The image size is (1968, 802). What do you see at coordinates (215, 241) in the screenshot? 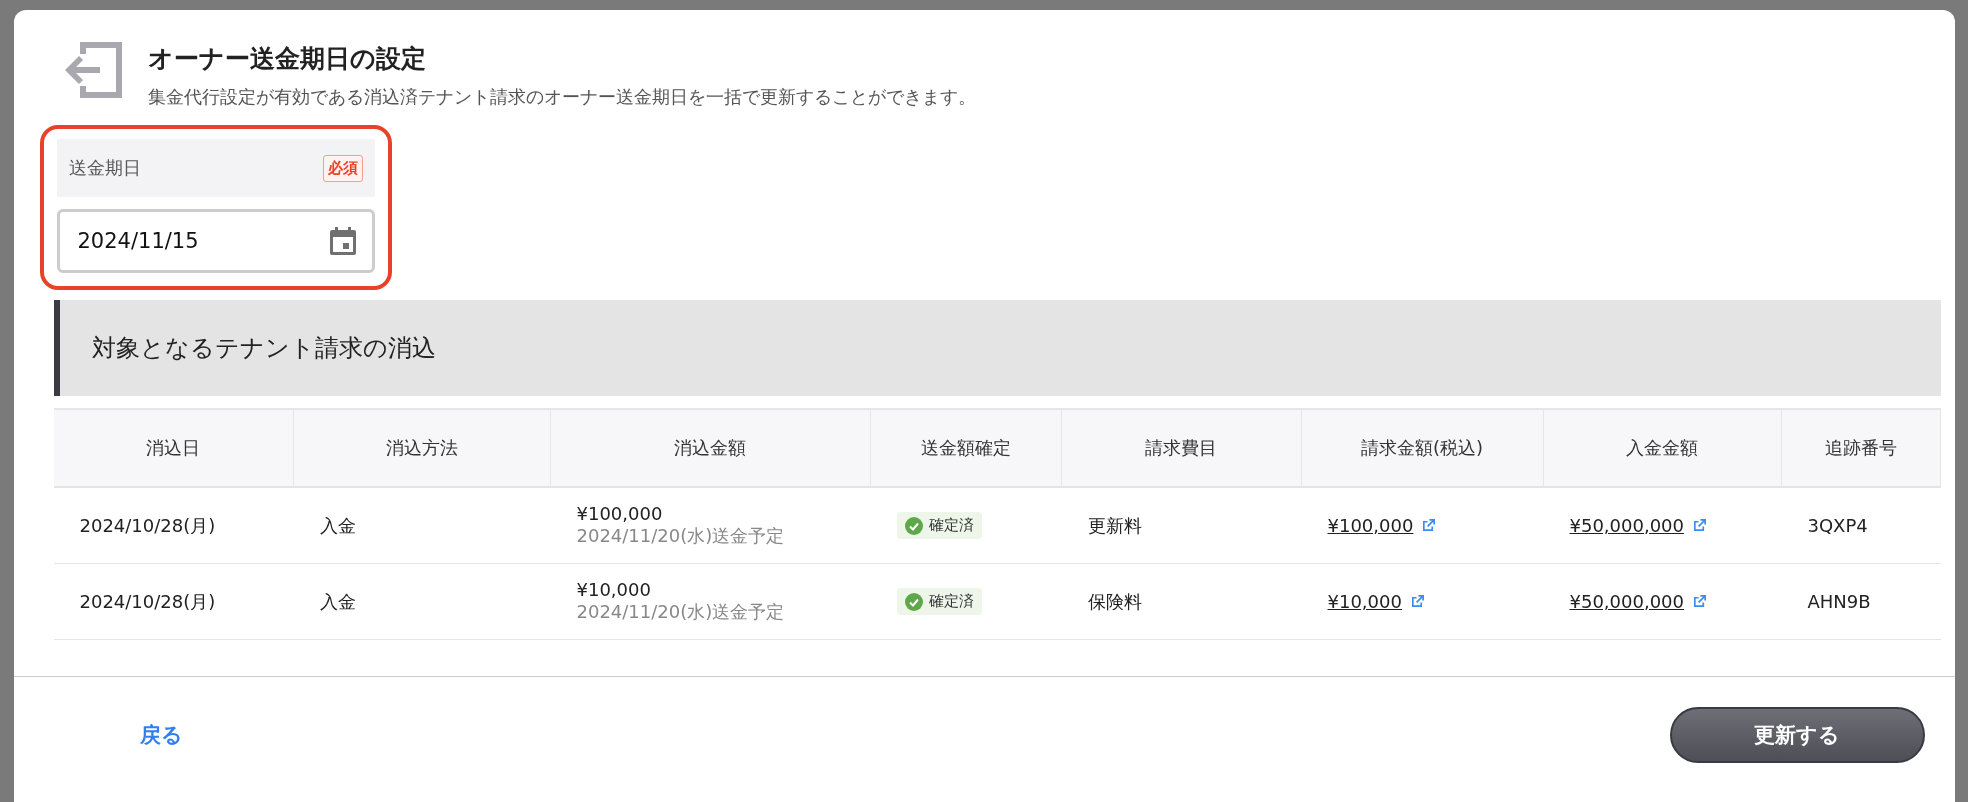
I see `date-field: 2024/11/15` at bounding box center [215, 241].